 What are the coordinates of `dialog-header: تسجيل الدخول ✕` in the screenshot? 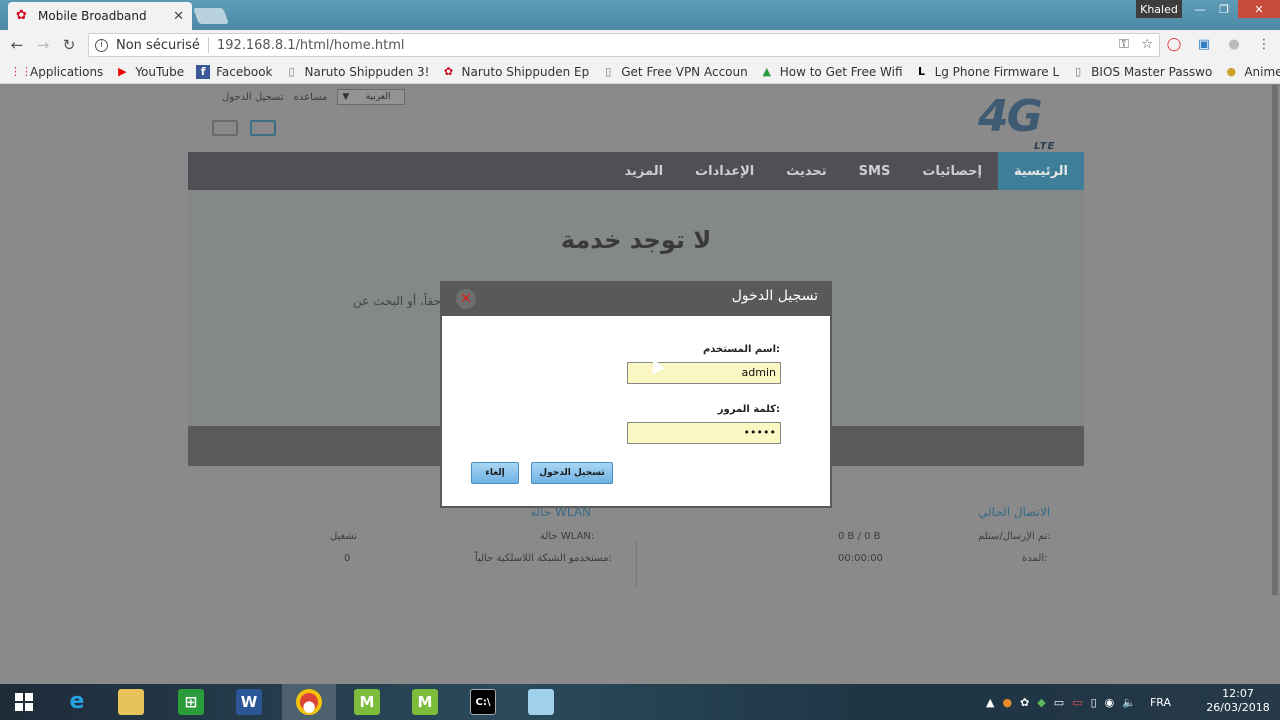 It's located at (636, 299).